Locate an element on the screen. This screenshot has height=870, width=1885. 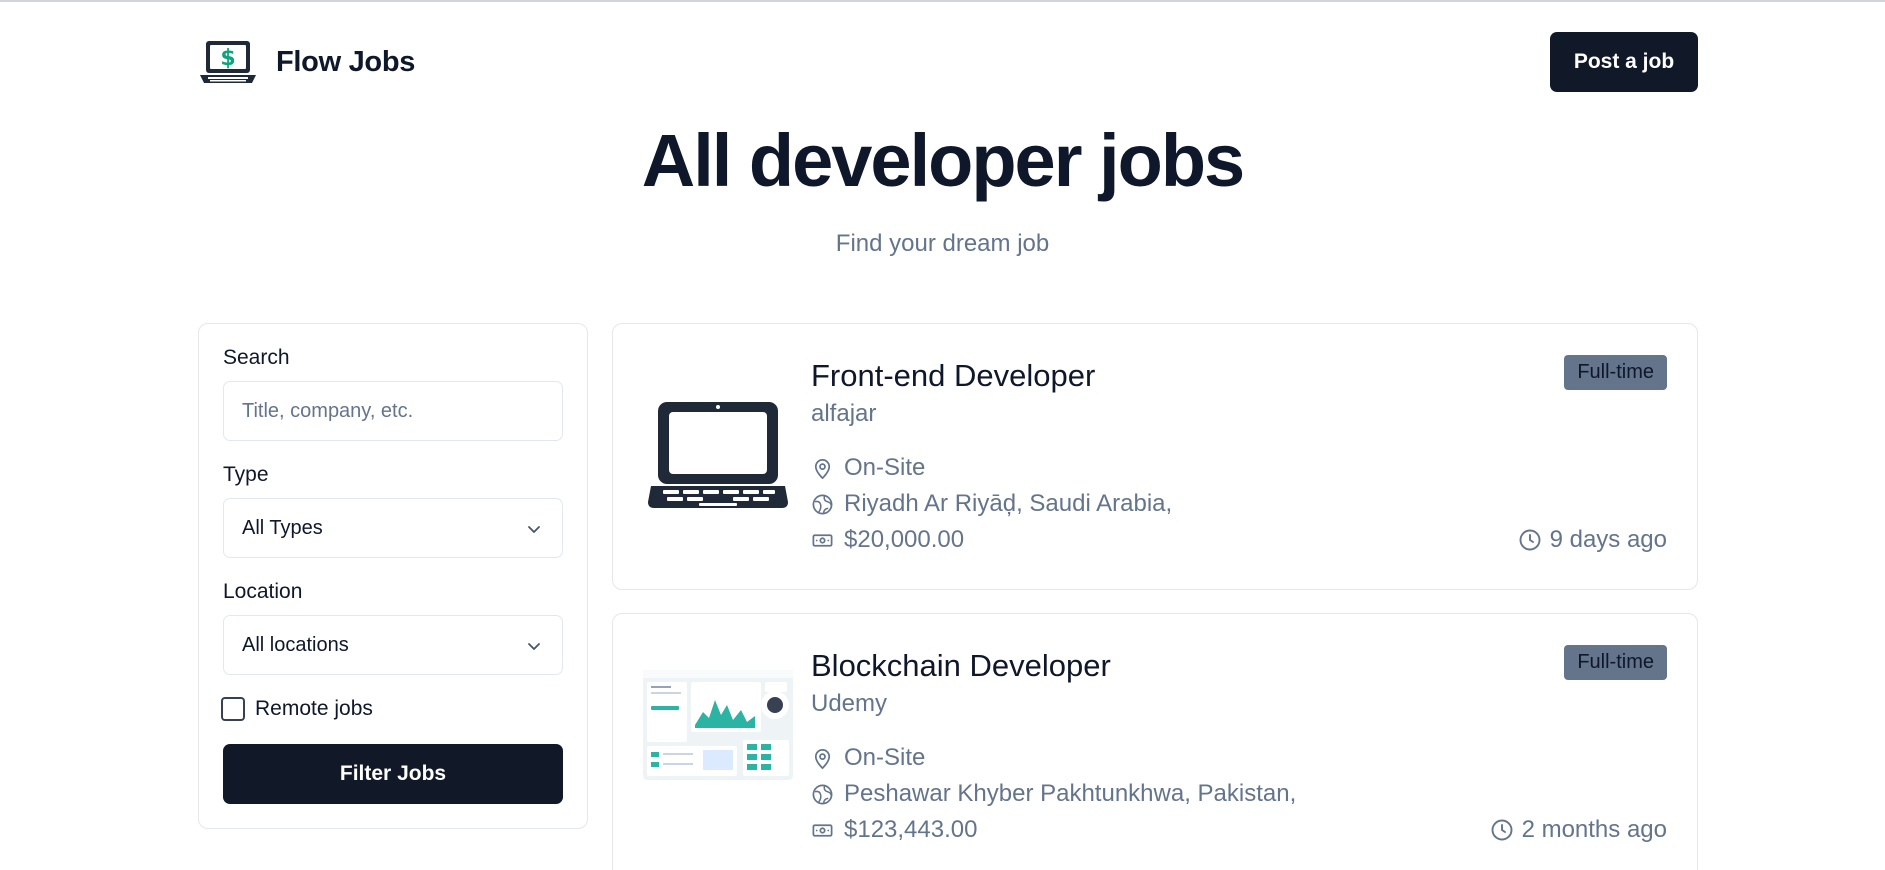
search-input: Title, company, etc. is located at coordinates (393, 411).